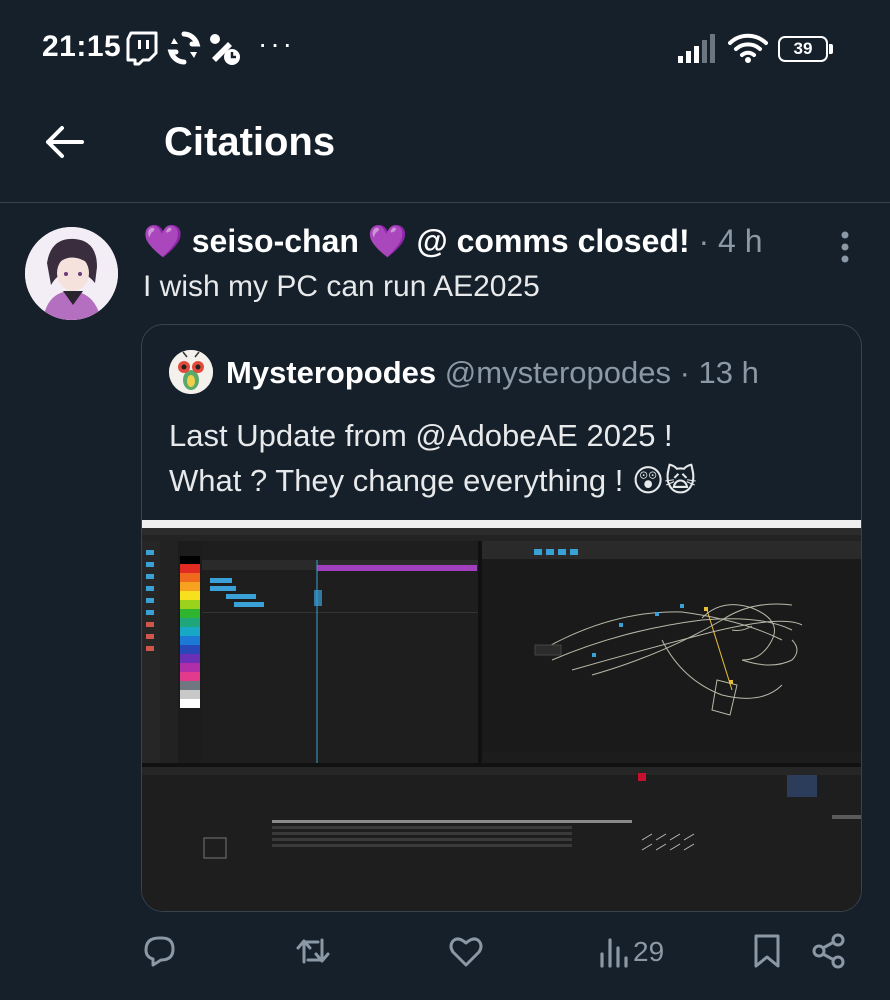  I want to click on retweet-button, so click(313, 954).